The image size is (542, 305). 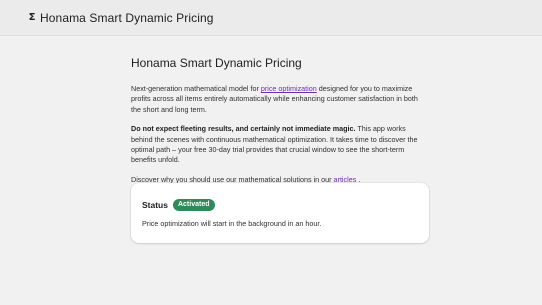 What do you see at coordinates (155, 205) in the screenshot?
I see `status-label: Status` at bounding box center [155, 205].